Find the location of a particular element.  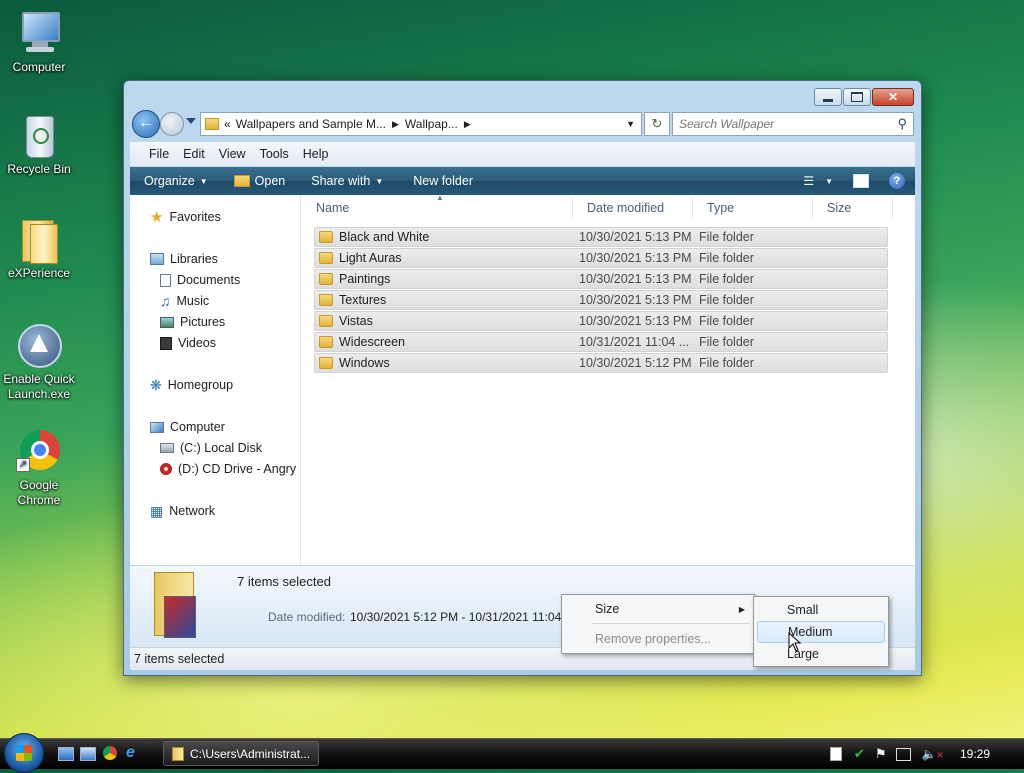

table-row: Windows 10/30/2021 5:12 PM File folder is located at coordinates (601, 363).